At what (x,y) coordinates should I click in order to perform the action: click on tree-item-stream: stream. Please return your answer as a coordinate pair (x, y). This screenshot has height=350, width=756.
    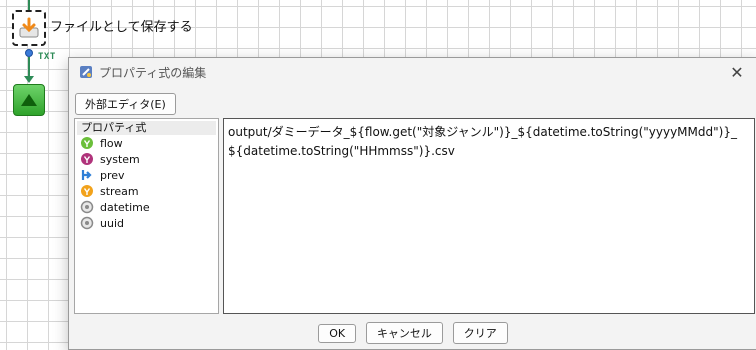
    Looking at the image, I should click on (146, 191).